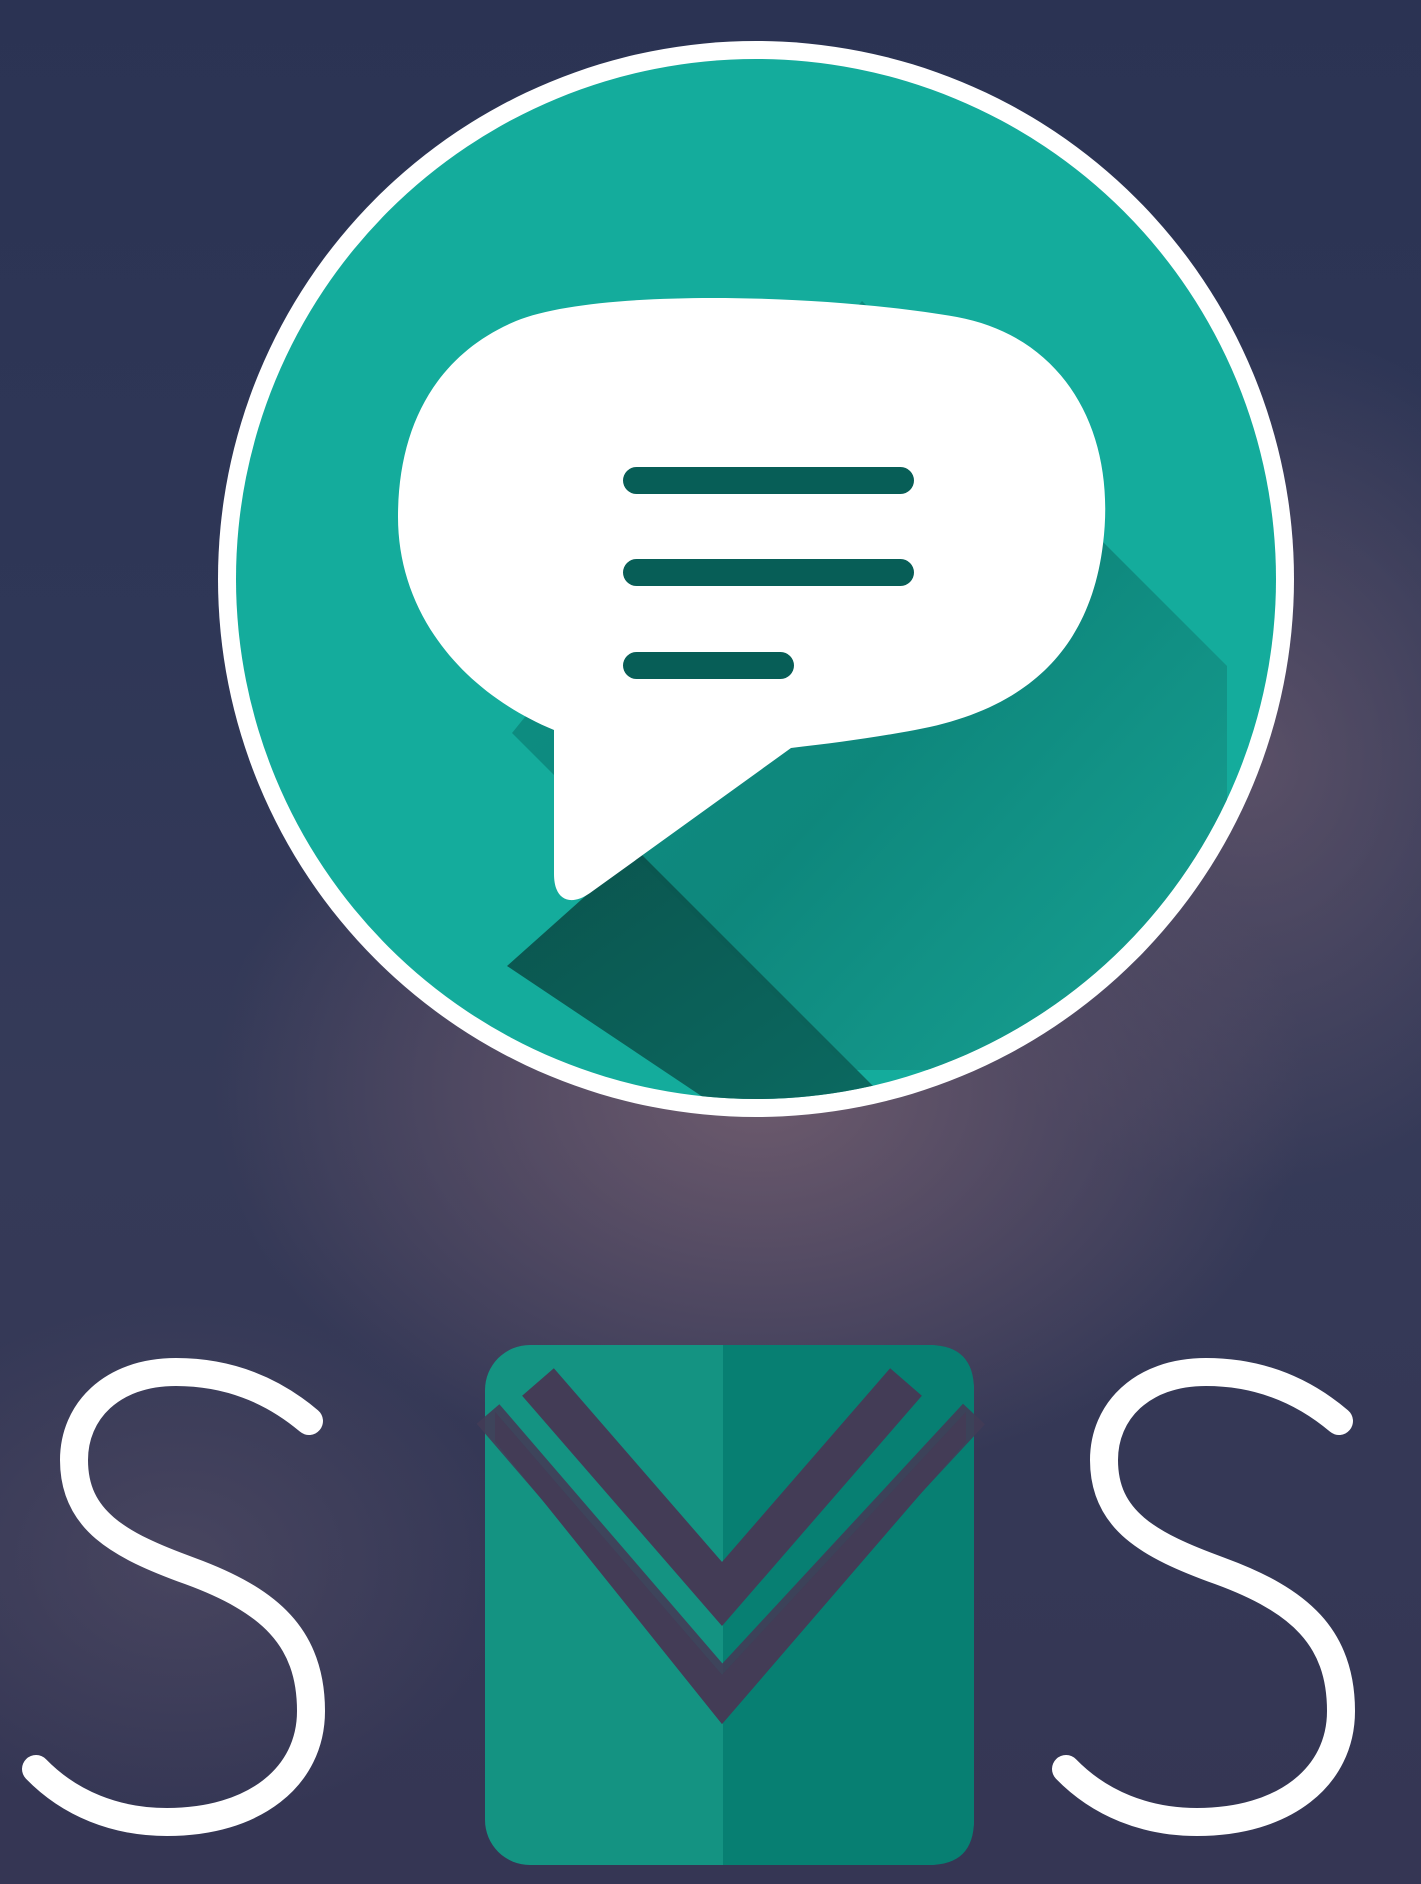 The height and width of the screenshot is (1884, 1421). I want to click on left-letter-s, so click(173, 1597).